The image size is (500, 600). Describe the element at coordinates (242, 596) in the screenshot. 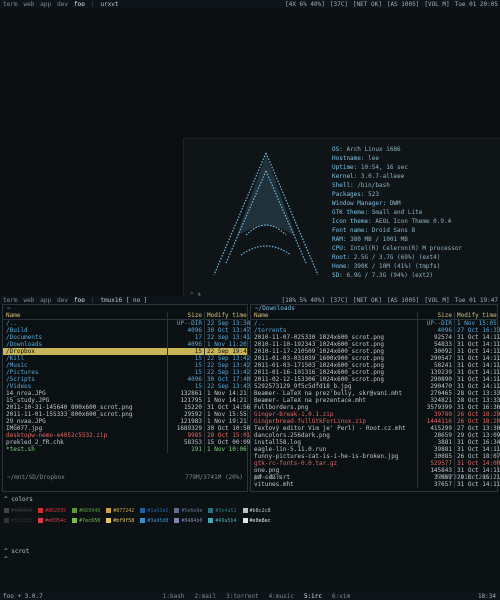

I see `task-item: 3:torrent` at that location.